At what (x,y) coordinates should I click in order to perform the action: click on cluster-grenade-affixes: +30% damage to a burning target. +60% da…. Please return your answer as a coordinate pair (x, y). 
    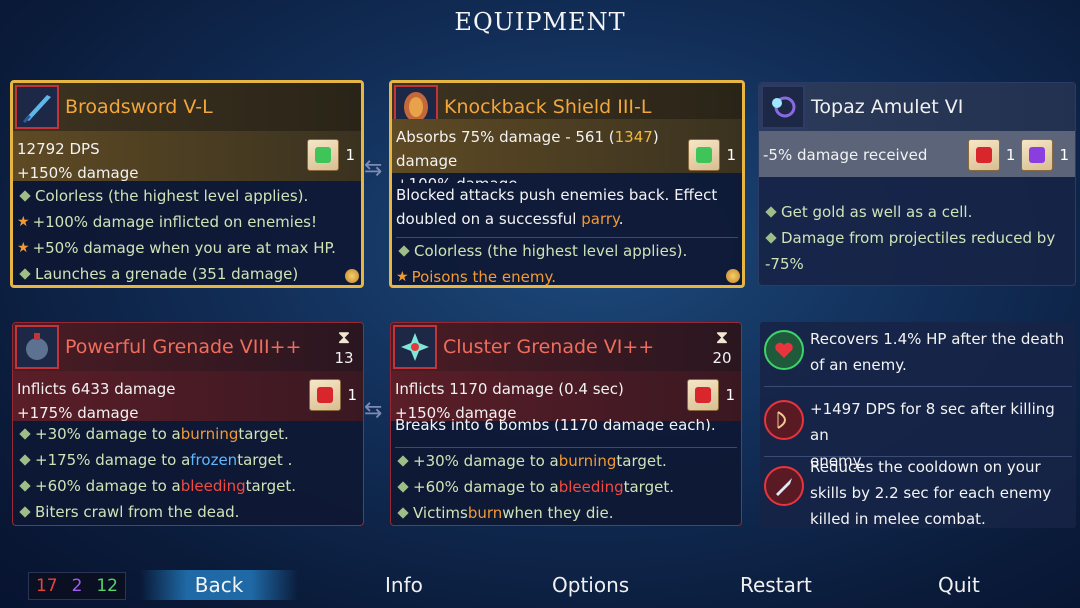
    Looking at the image, I should click on (566, 486).